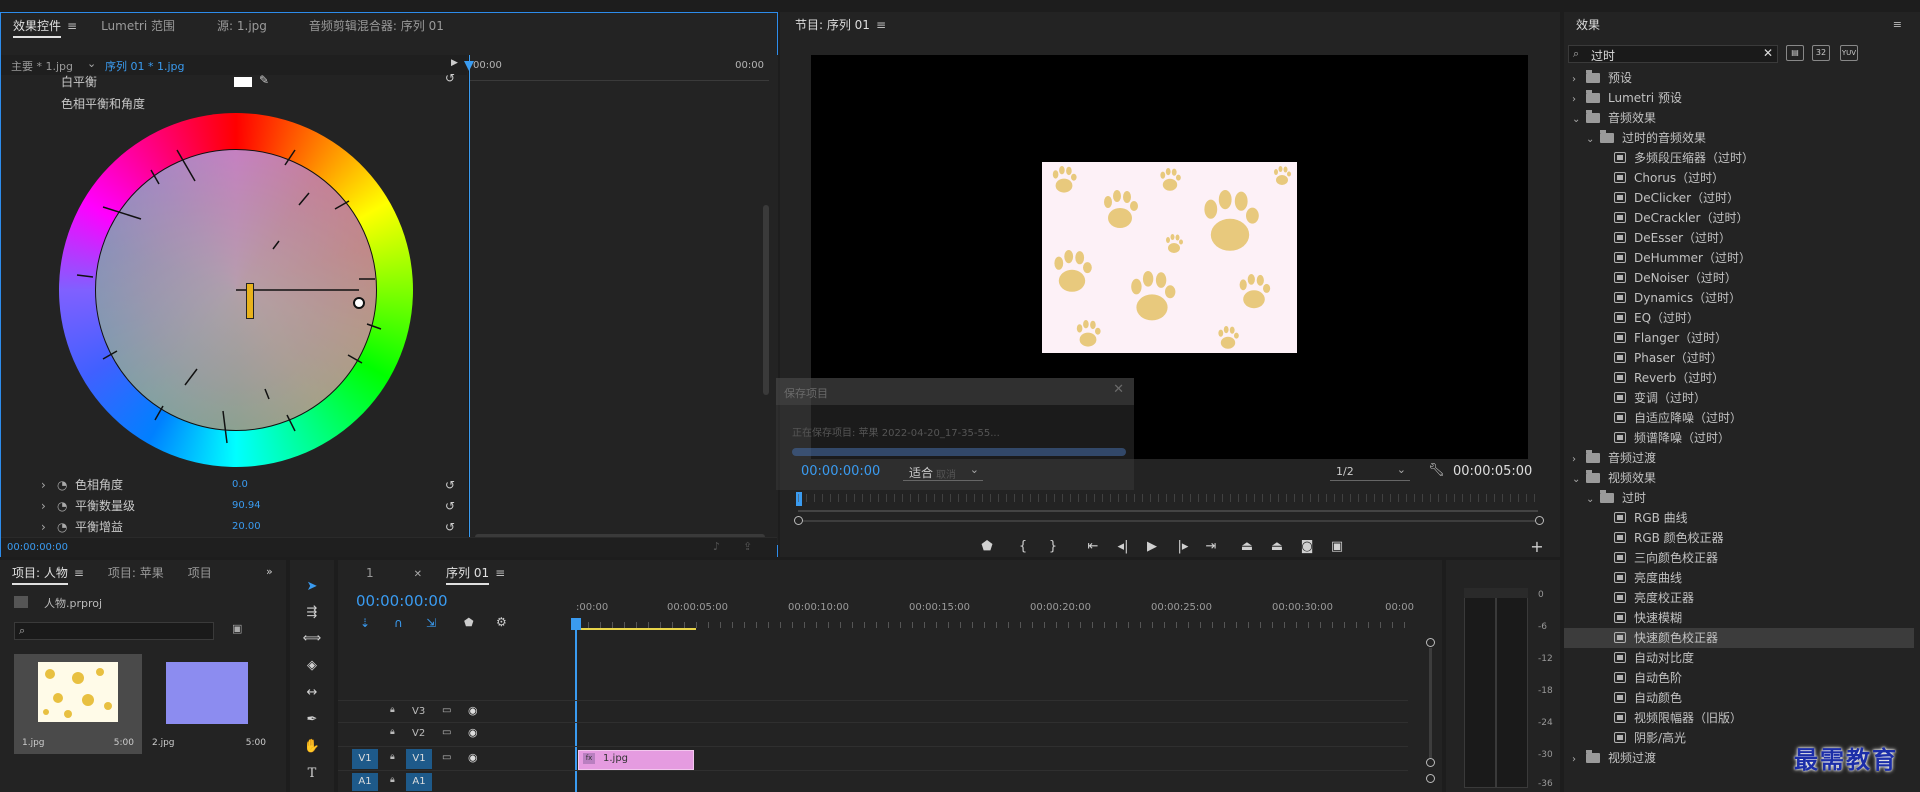 The width and height of the screenshot is (1920, 792). What do you see at coordinates (1739, 78) in the screenshot?
I see `effects-folder: › 预设` at bounding box center [1739, 78].